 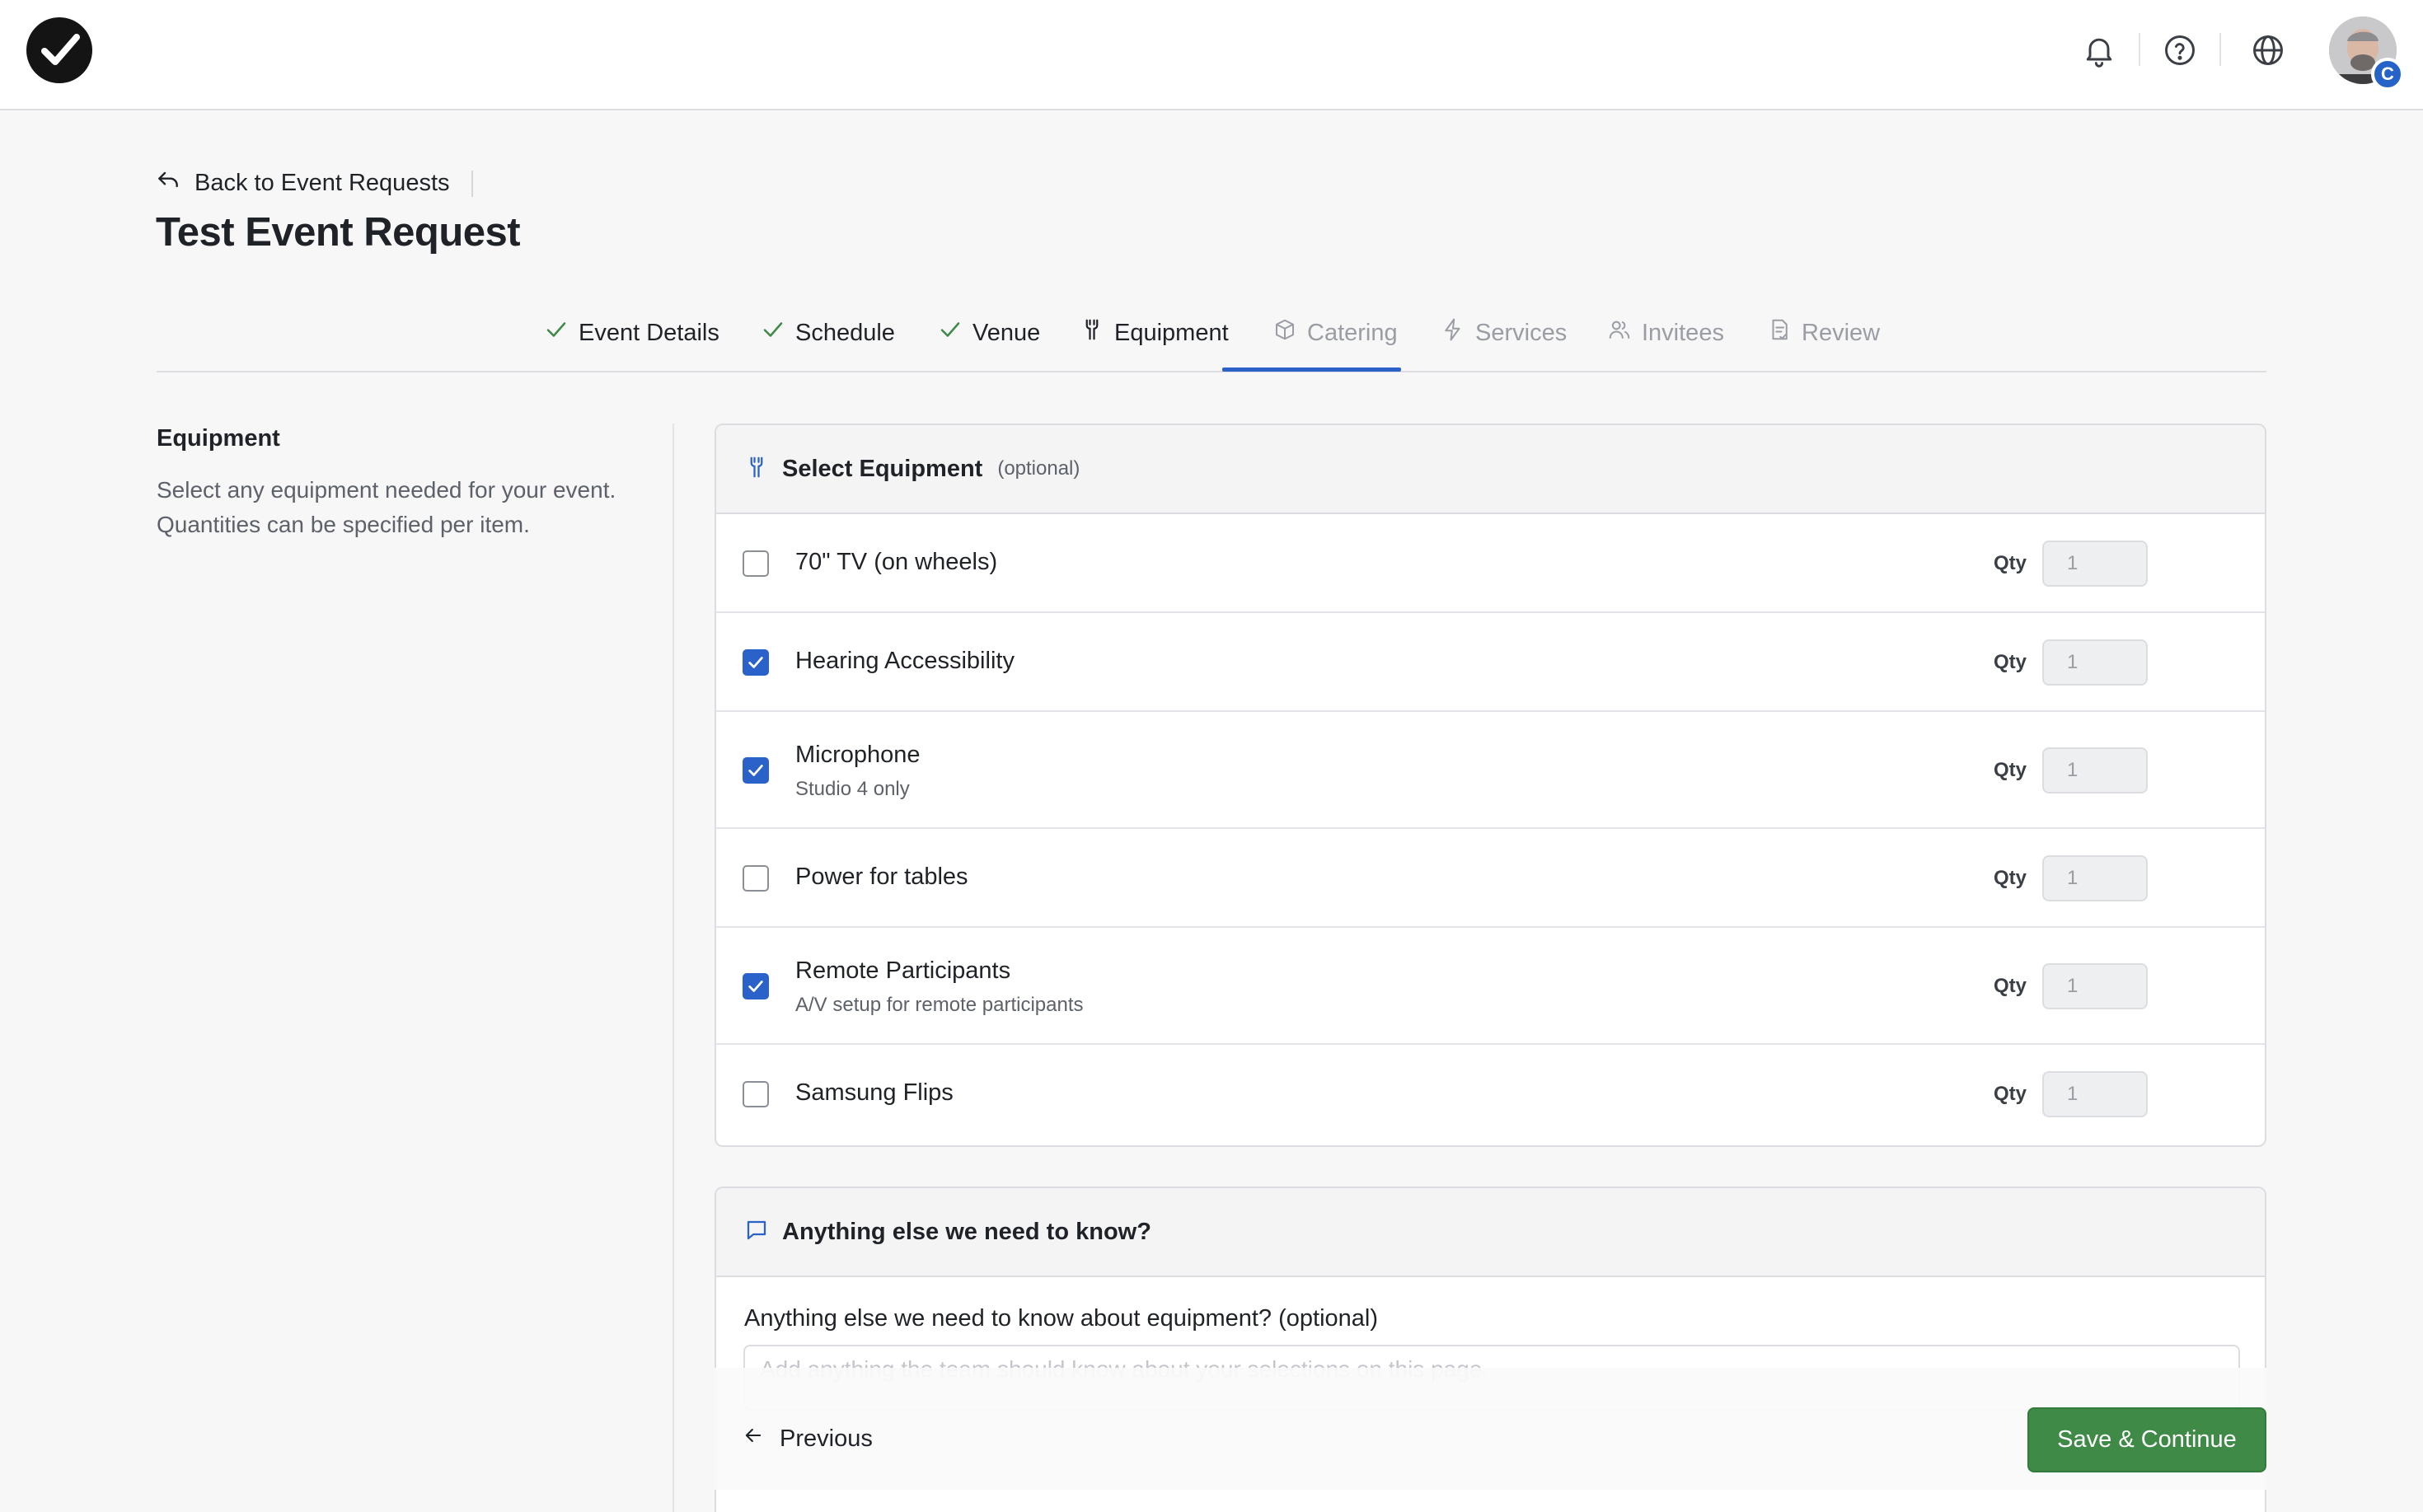 What do you see at coordinates (649, 332) in the screenshot?
I see `tab-label: Event Details` at bounding box center [649, 332].